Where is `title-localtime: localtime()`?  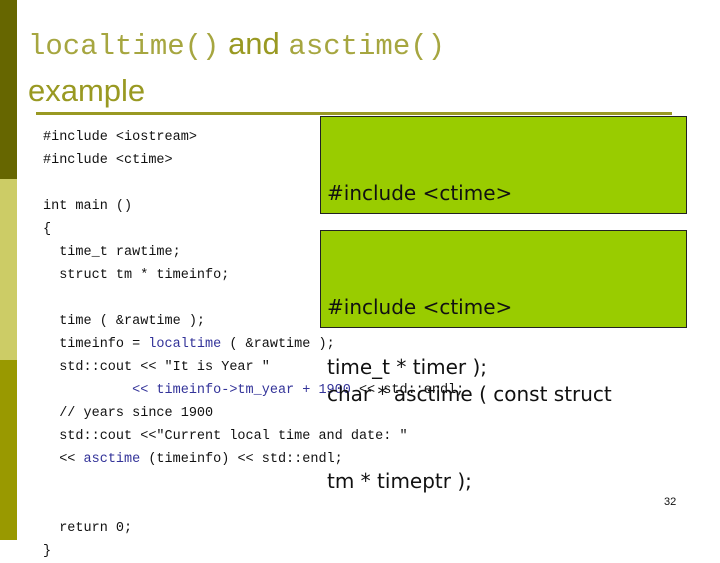
title-localtime: localtime() is located at coordinates (124, 46).